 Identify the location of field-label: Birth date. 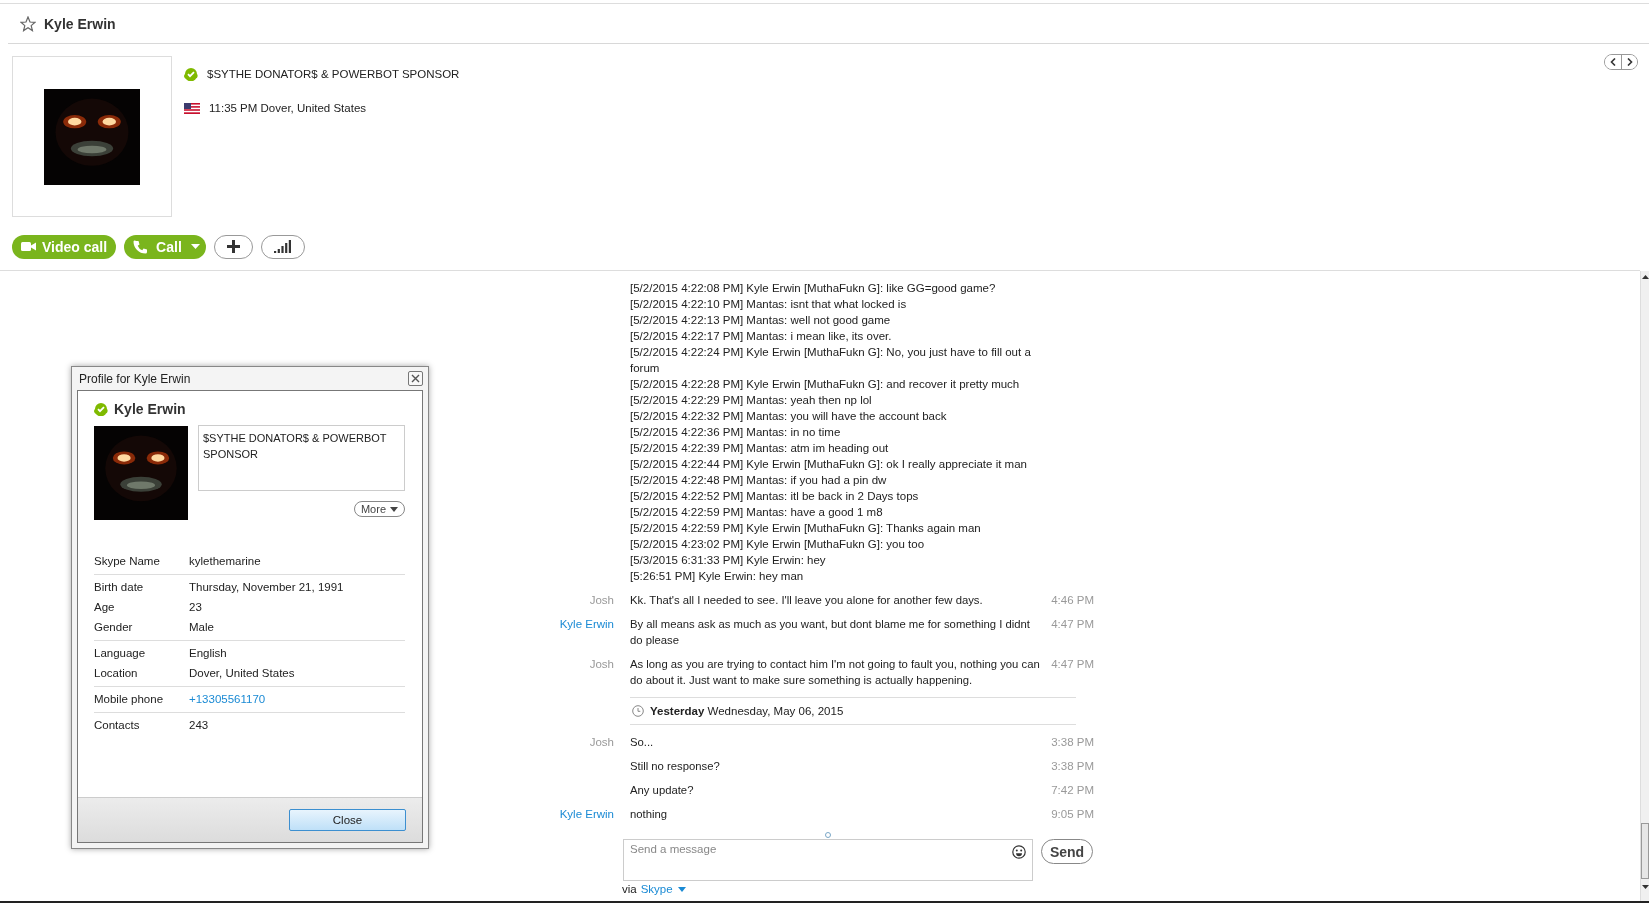
(119, 587).